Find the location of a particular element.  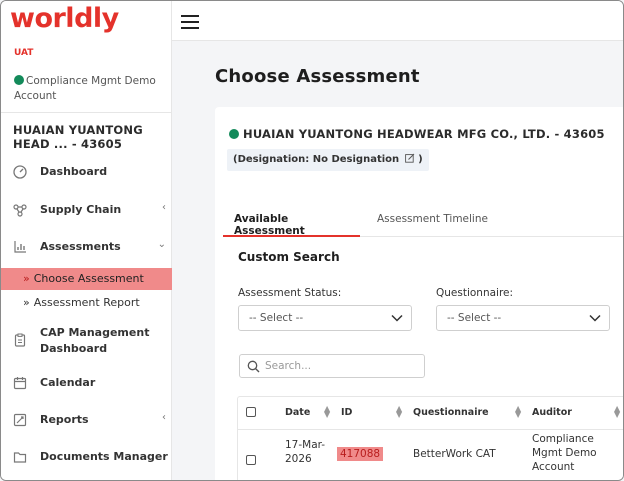

supplier-name-short: HUAIAN YUANTONG HEAD ... - 43605 is located at coordinates (78, 137).